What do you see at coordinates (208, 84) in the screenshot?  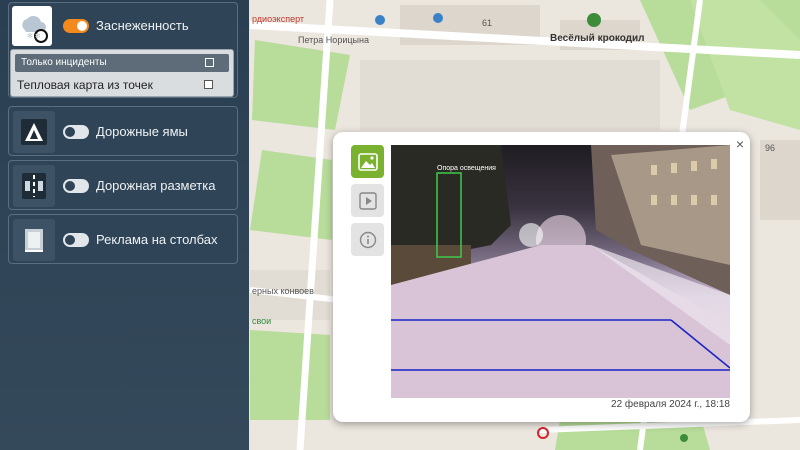 I see `heatmap-checkbox` at bounding box center [208, 84].